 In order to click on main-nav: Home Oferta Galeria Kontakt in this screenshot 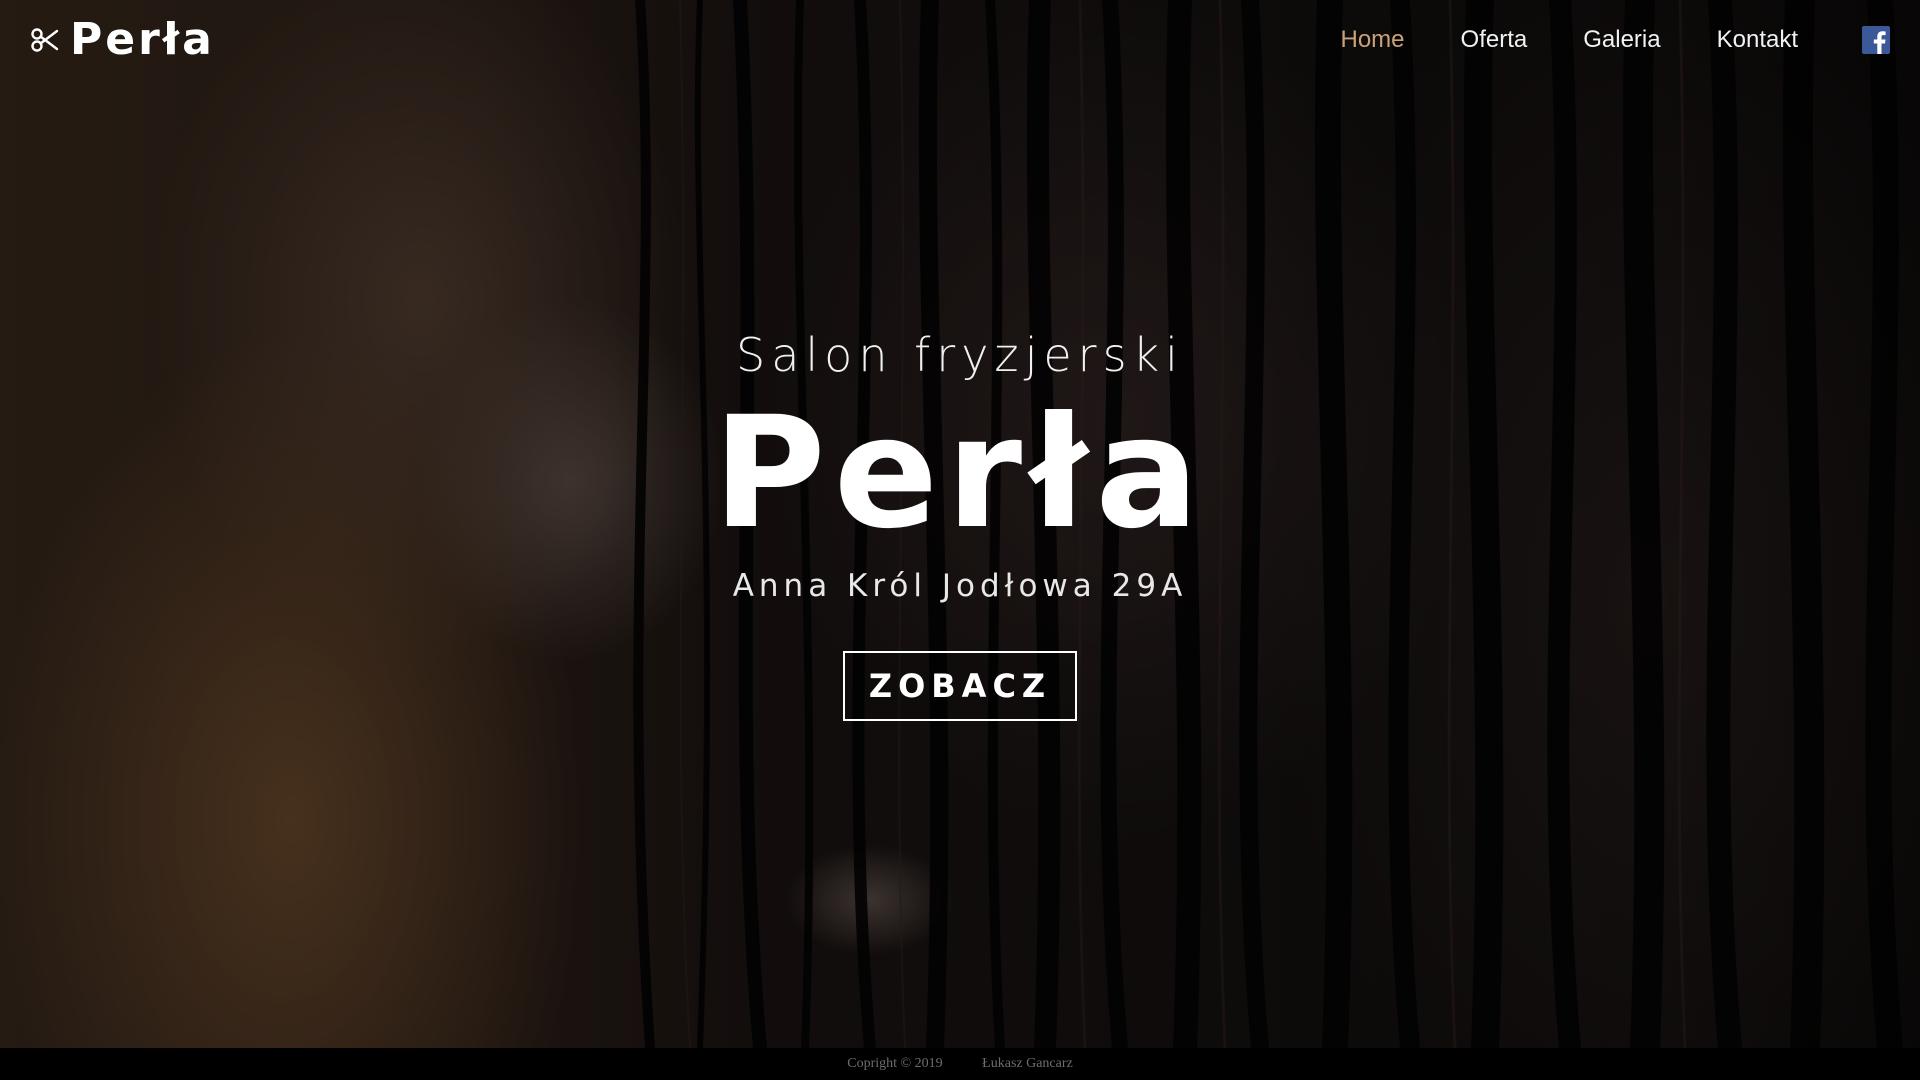, I will do `click(1630, 40)`.